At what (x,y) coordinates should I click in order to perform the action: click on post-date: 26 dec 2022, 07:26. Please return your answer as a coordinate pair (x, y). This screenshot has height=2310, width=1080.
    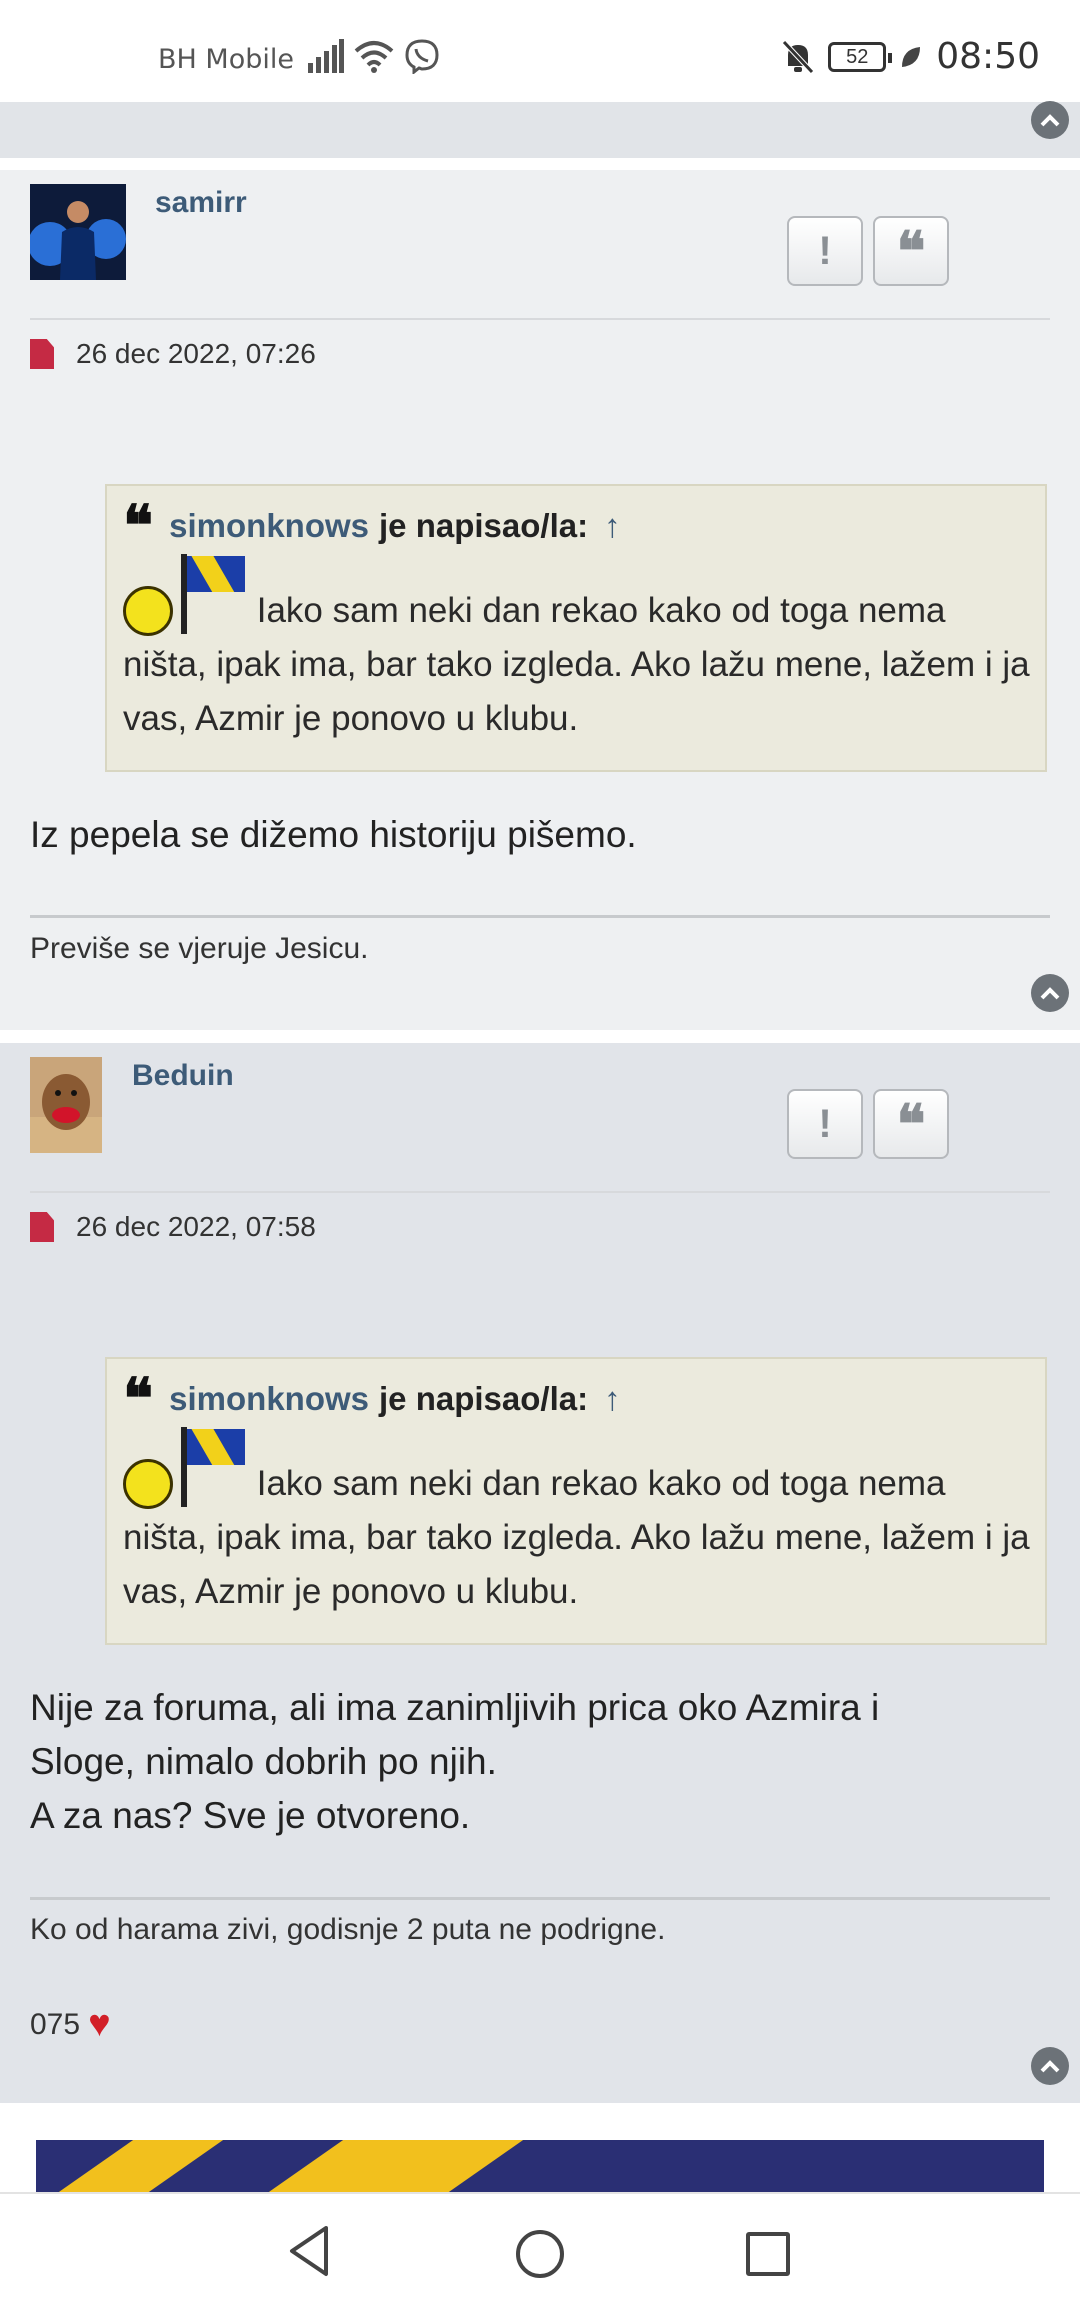
    Looking at the image, I should click on (196, 353).